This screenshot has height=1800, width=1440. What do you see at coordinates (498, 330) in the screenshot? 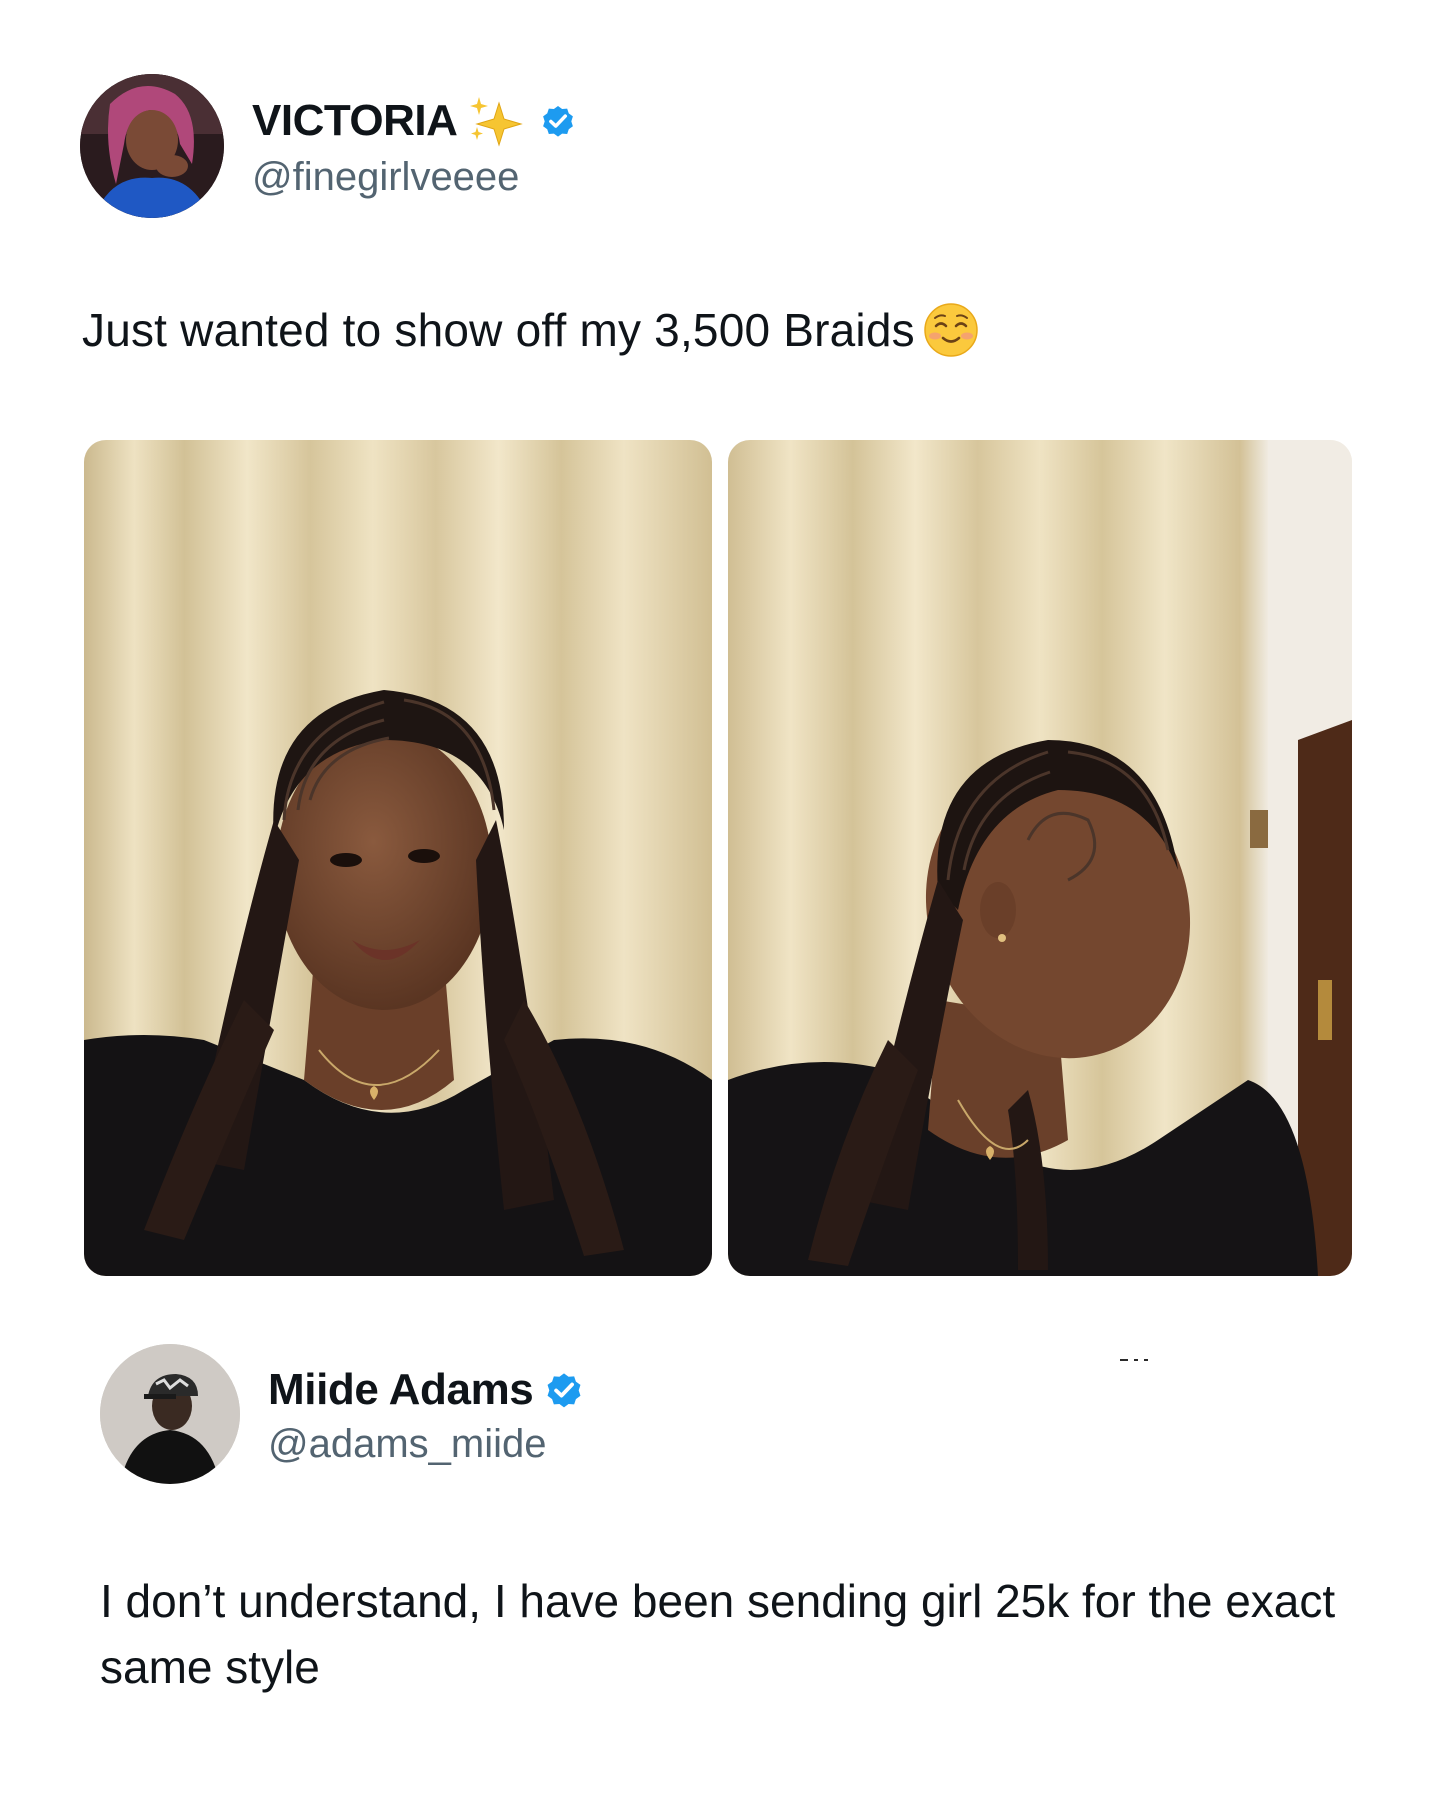
I see `tweet-text-content: Just wanted to show off my 3,500 Braids` at bounding box center [498, 330].